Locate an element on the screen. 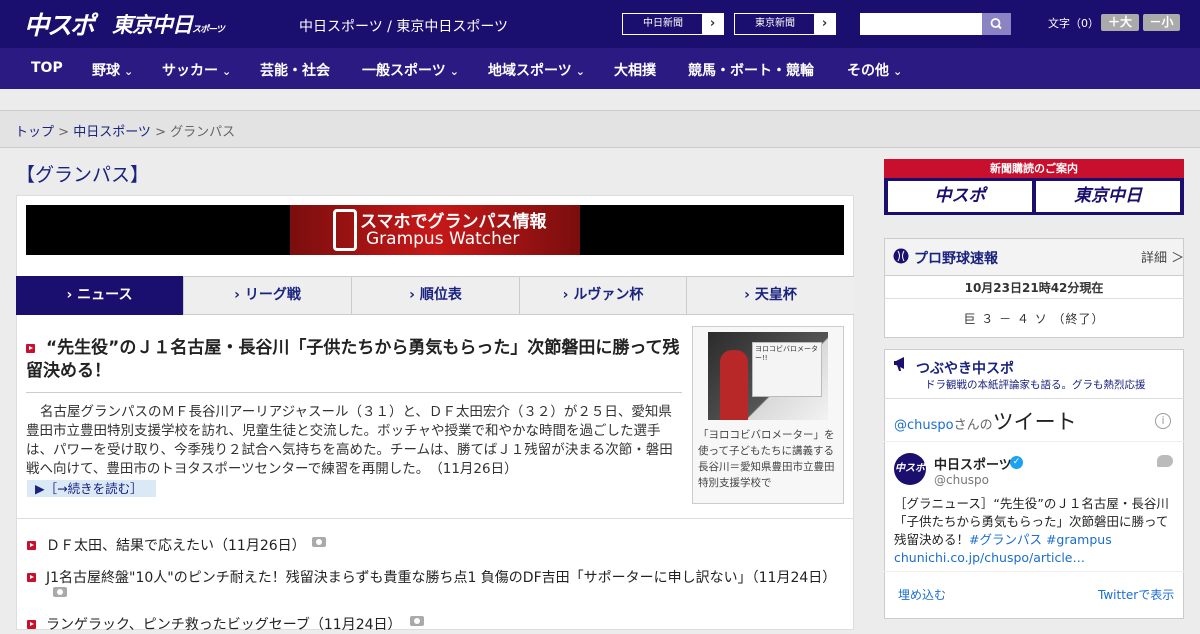 The height and width of the screenshot is (634, 1200). nav-item-keiba: 競馬・ボート・競輪 is located at coordinates (751, 70).